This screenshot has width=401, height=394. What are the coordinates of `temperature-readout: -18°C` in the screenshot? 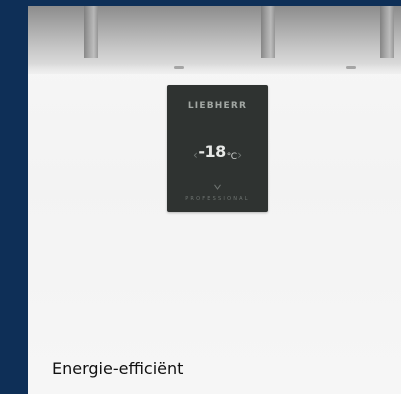 It's located at (217, 153).